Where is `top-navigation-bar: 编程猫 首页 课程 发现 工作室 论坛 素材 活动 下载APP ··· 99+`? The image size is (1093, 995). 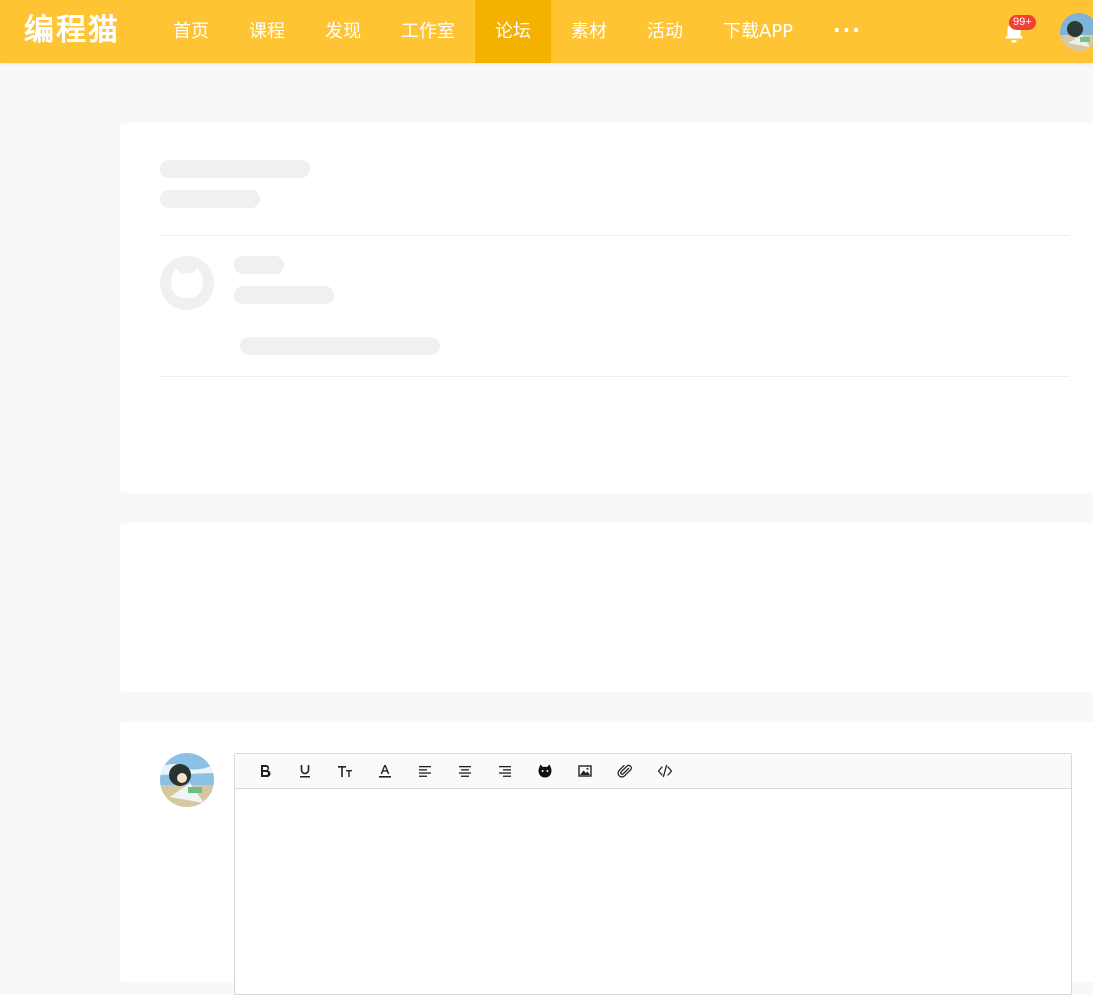 top-navigation-bar: 编程猫 首页 课程 发现 工作室 论坛 素材 活动 下载APP ··· 99+ is located at coordinates (546, 31).